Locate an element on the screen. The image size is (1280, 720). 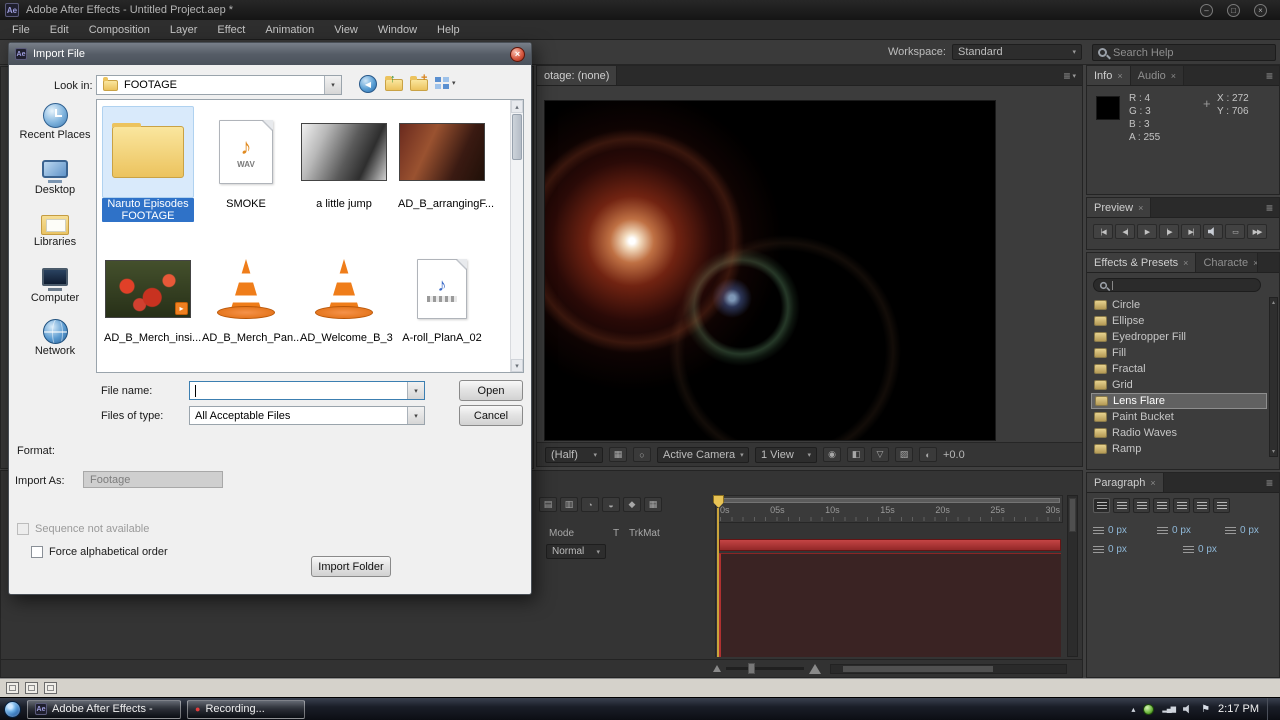
alphabetical-checkbox: Force alphabetical order is located at coordinates (99, 552).